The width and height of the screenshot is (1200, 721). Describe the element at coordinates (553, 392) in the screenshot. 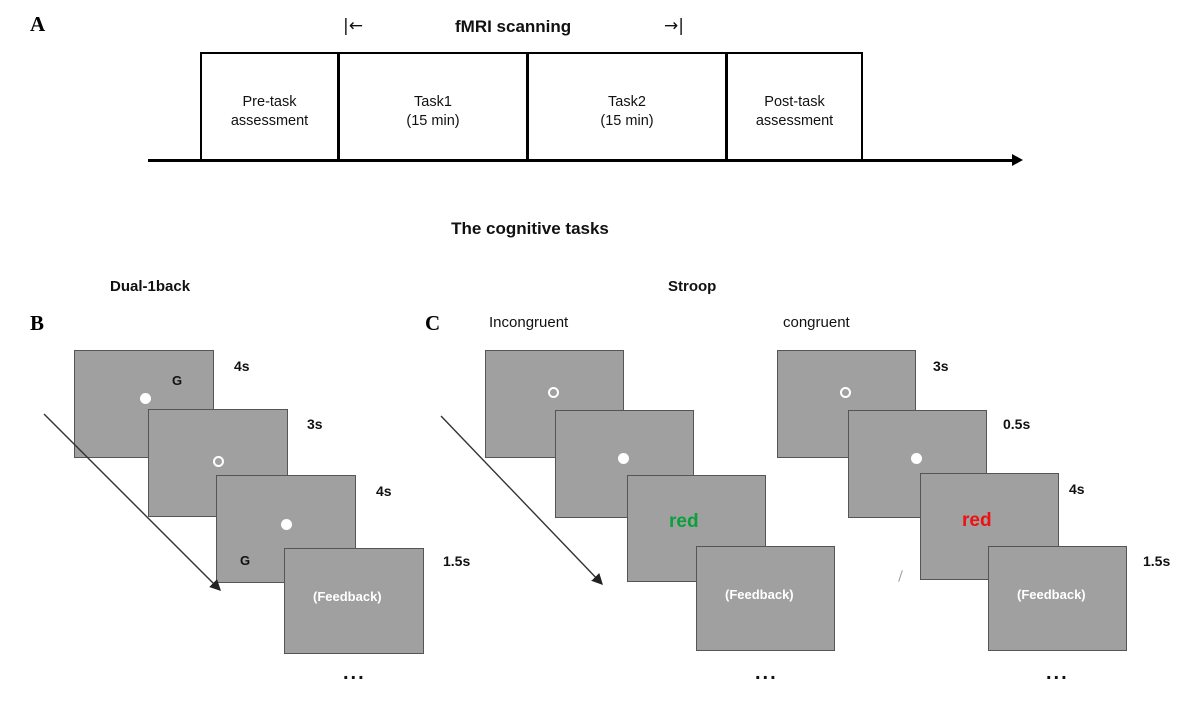

I see `stroop-incongruent-screen-1-fixation-ring` at that location.